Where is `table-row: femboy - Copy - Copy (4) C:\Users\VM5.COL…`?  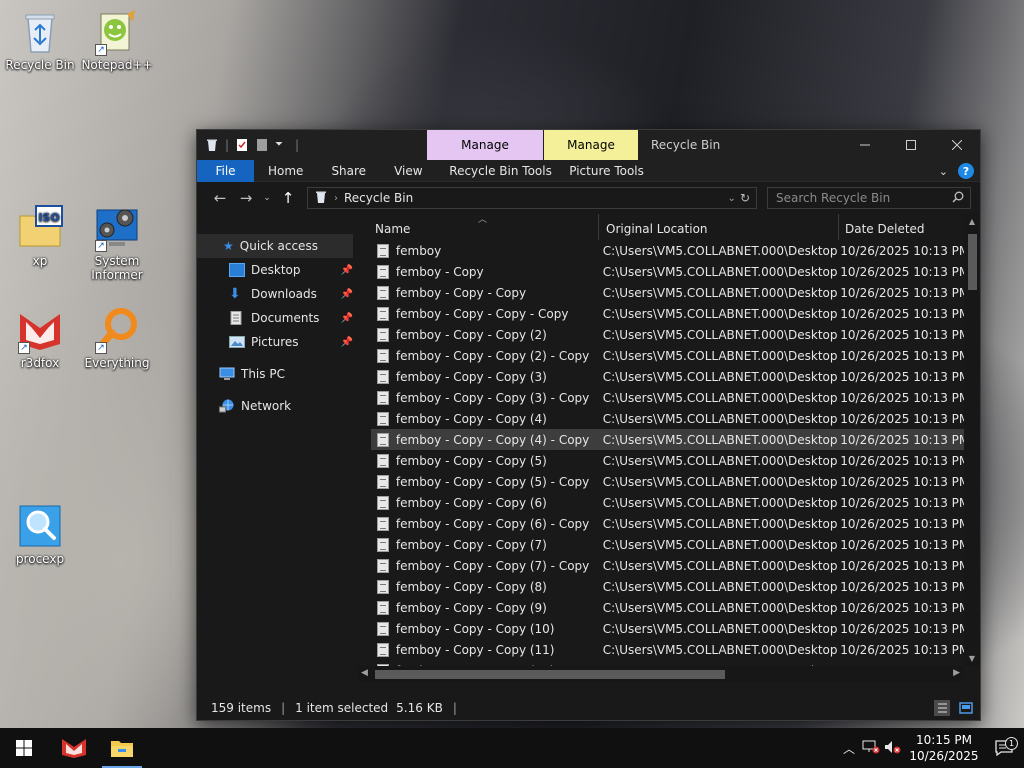
table-row: femboy - Copy - Copy (4) C:\Users\VM5.COL… is located at coordinates (667, 418).